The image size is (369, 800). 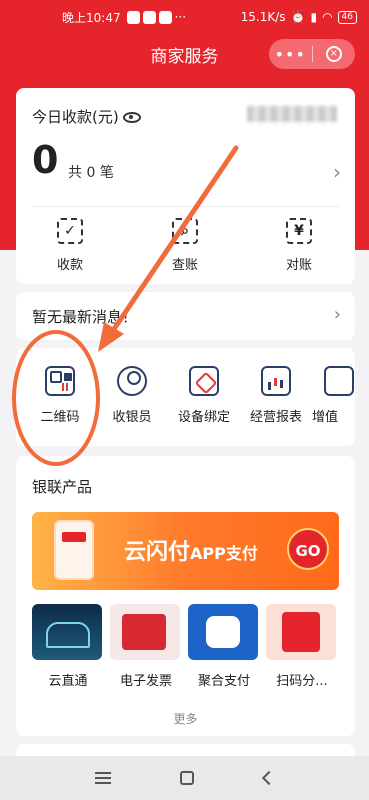 What do you see at coordinates (91, 17) in the screenshot?
I see `status-time: 晚上10:47` at bounding box center [91, 17].